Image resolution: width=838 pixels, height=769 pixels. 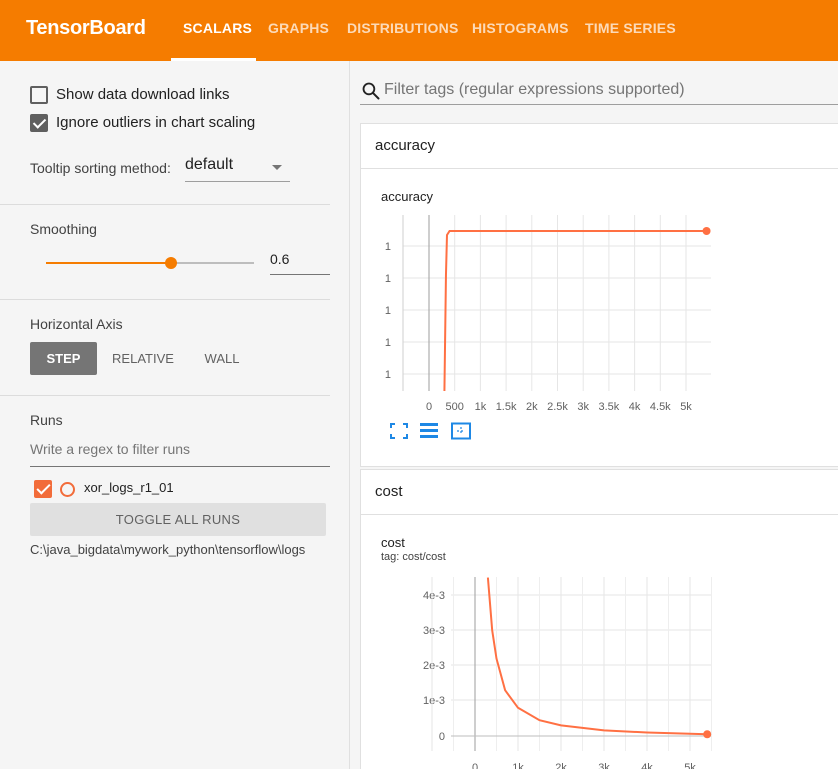 I want to click on tab-graphs: GRAPHS, so click(x=298, y=28).